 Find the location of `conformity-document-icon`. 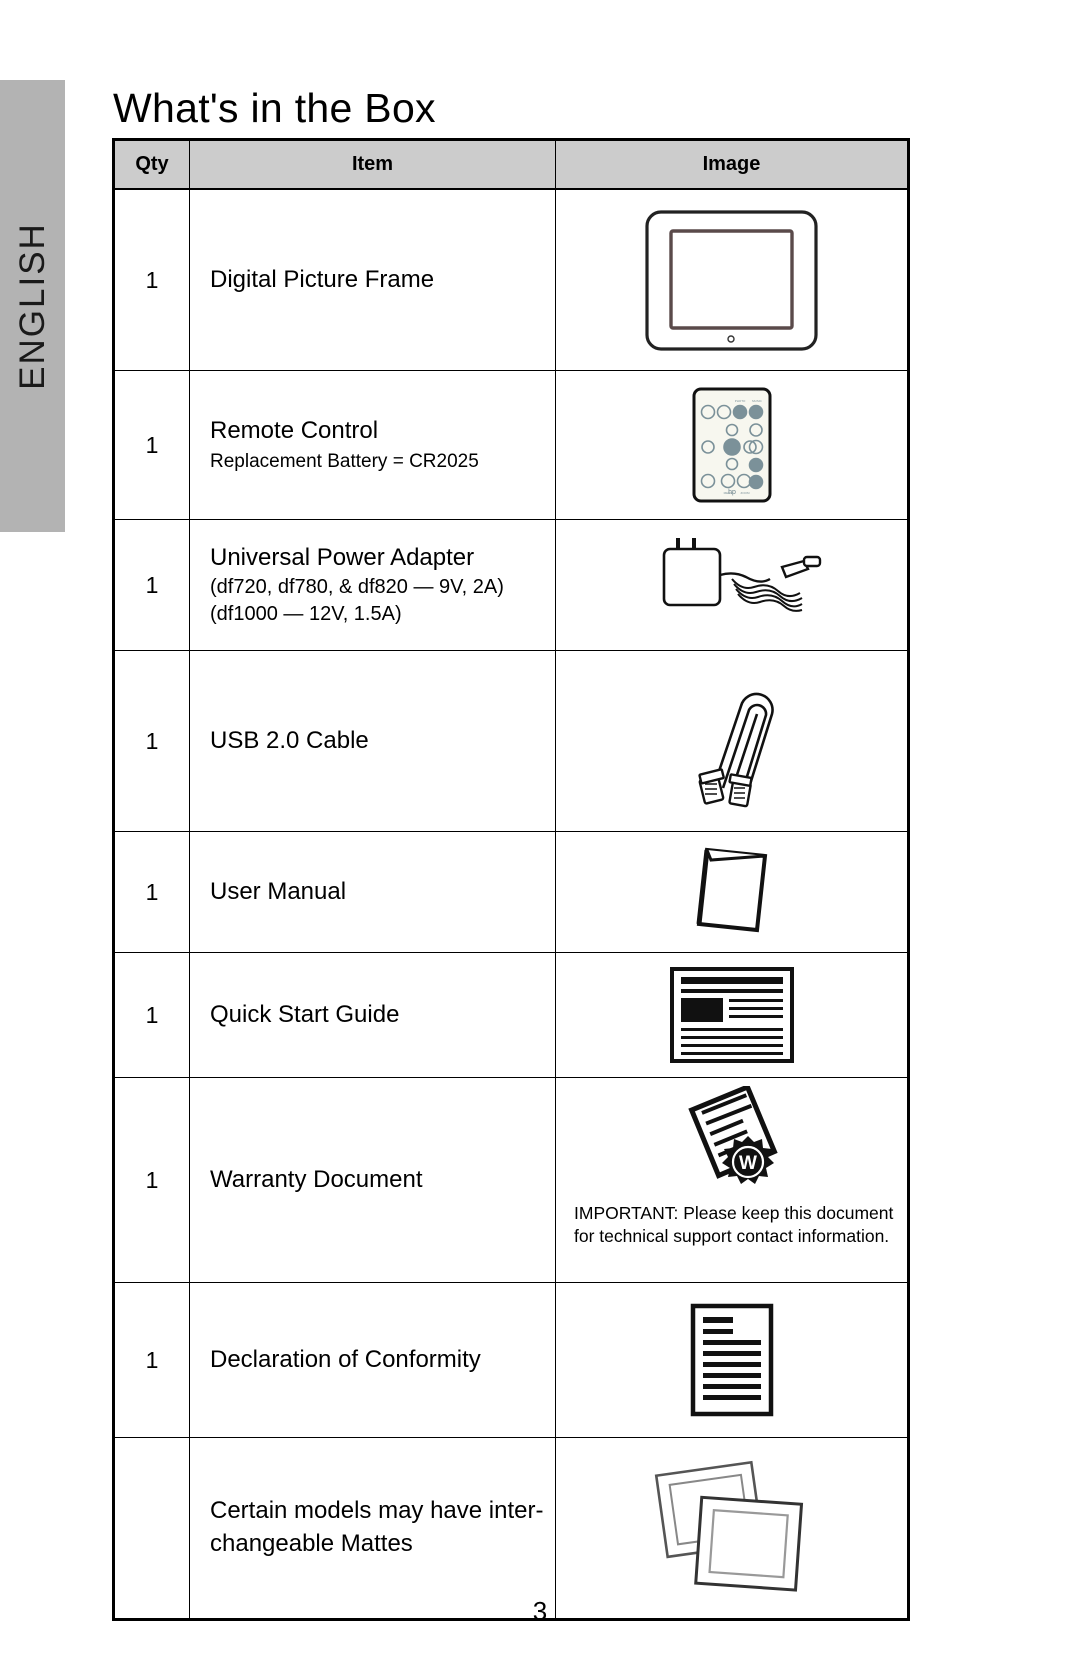

conformity-document-icon is located at coordinates (731, 1360).